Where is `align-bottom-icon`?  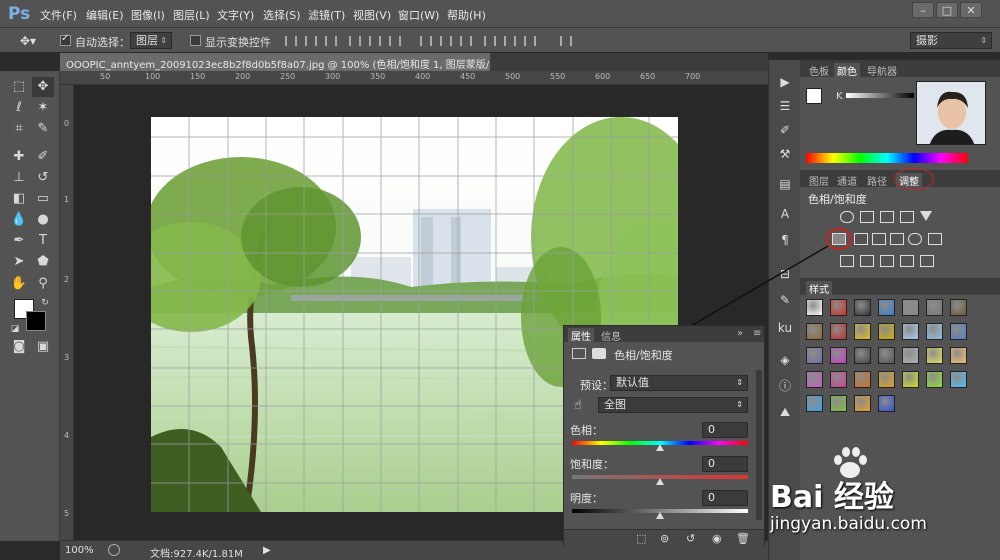 align-bottom-icon is located at coordinates (331, 41).